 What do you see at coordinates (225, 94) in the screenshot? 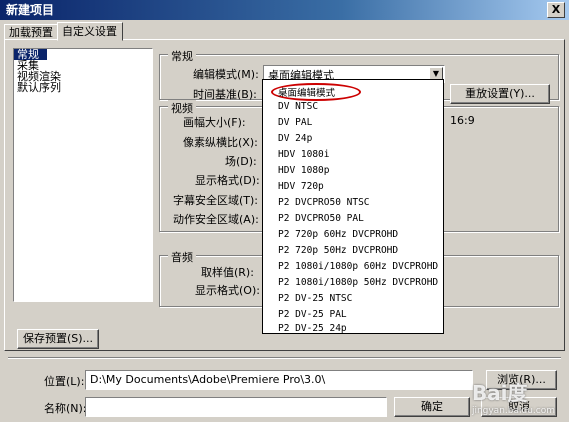
I see `timebase-label: 时间基准(B):` at bounding box center [225, 94].